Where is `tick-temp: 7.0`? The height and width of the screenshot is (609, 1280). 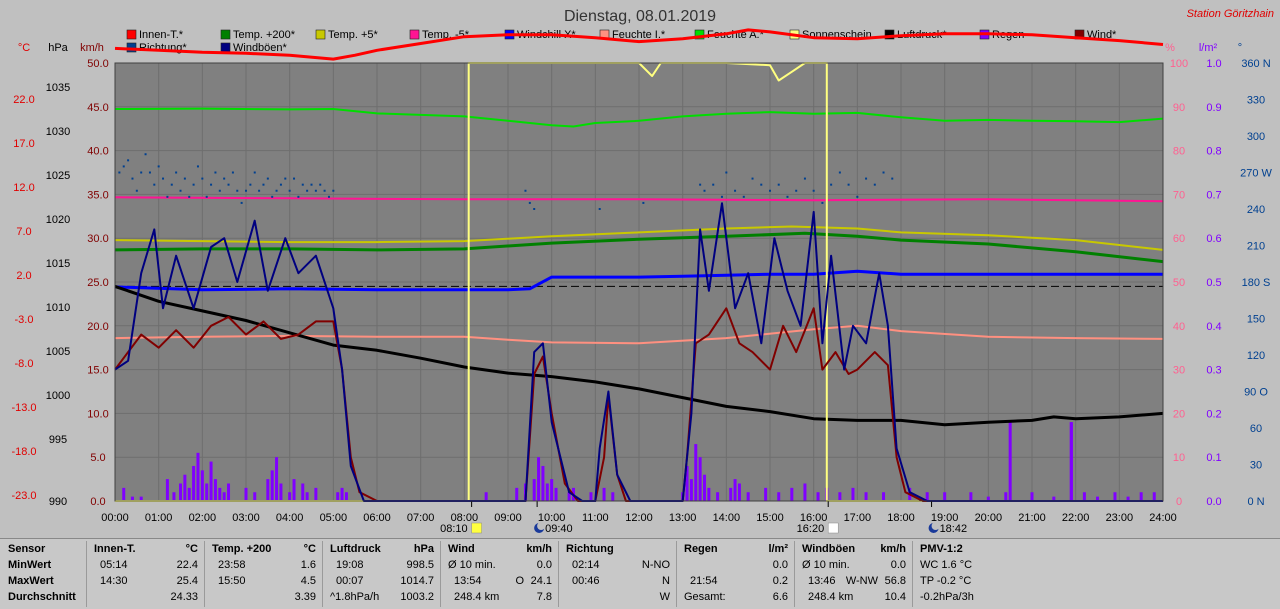 tick-temp: 7.0 is located at coordinates (23, 232).